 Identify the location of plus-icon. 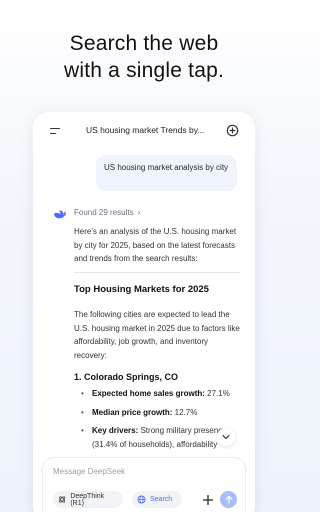
(208, 500).